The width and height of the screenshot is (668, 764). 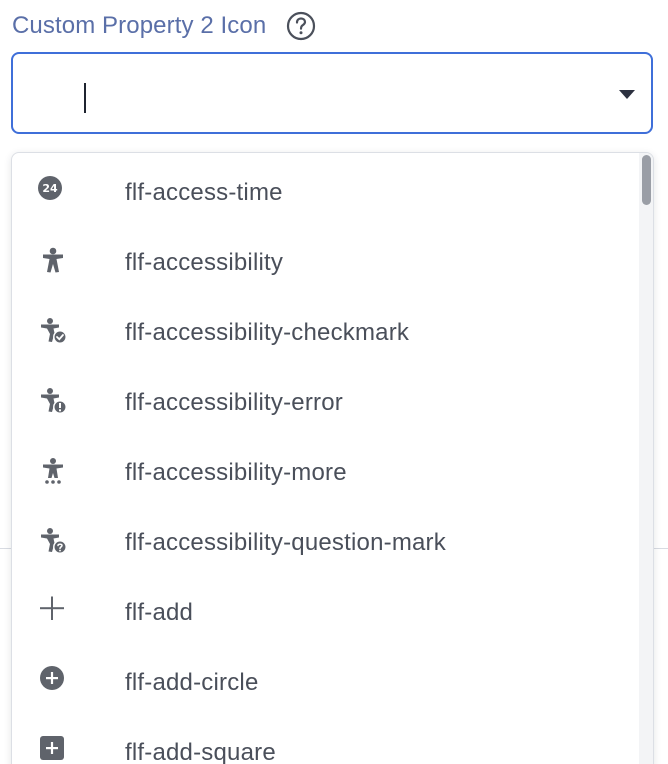 What do you see at coordinates (53, 471) in the screenshot?
I see `accessibility-more-icon` at bounding box center [53, 471].